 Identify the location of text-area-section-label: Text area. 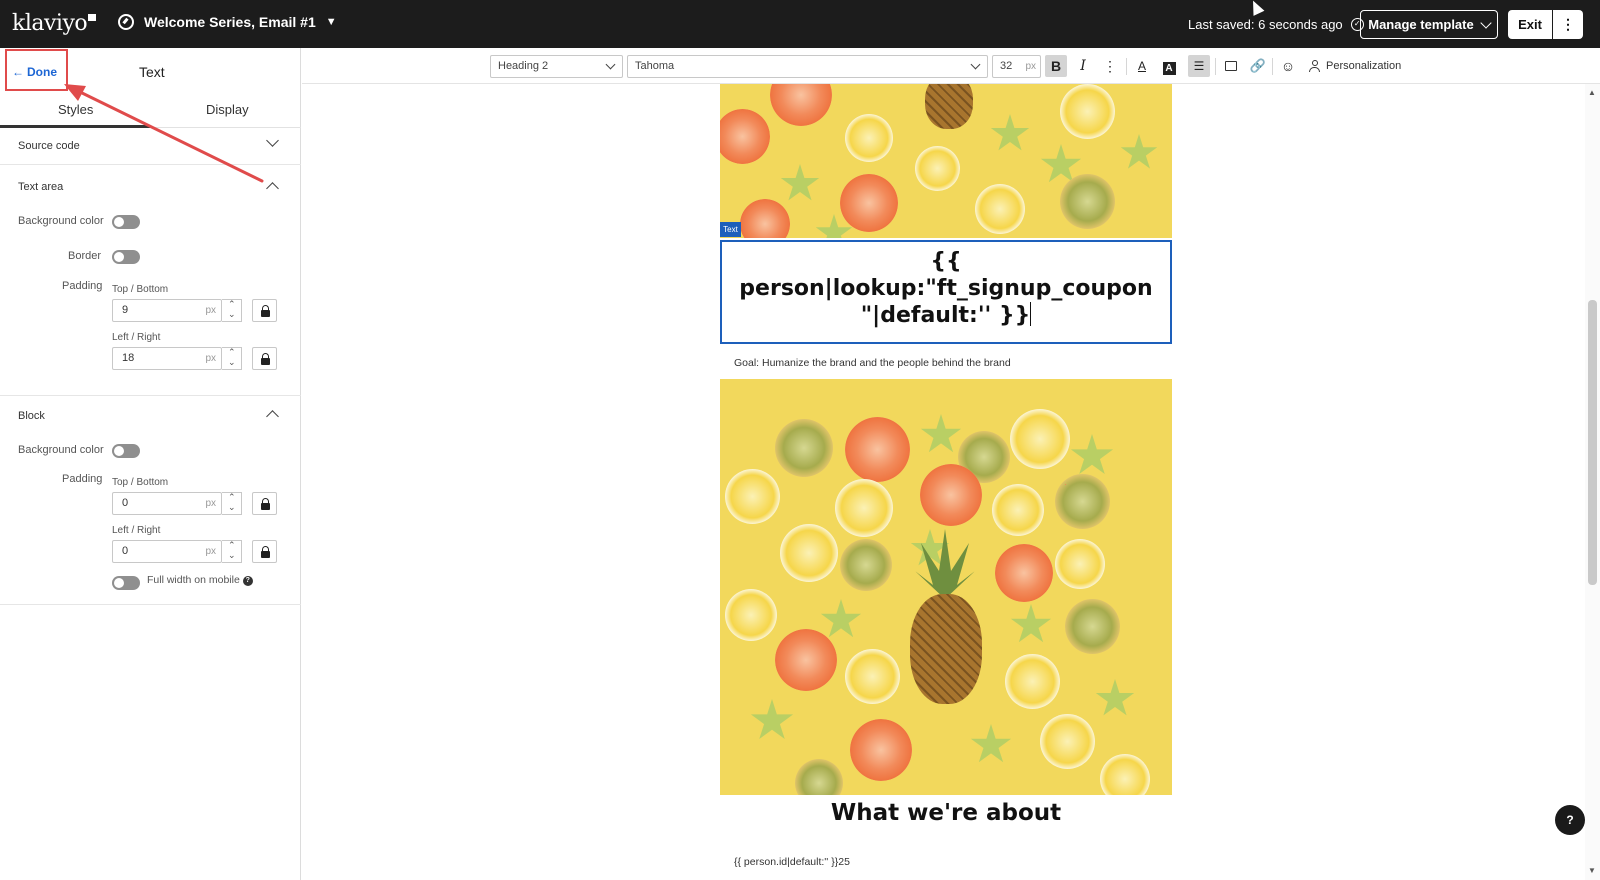
(41, 187).